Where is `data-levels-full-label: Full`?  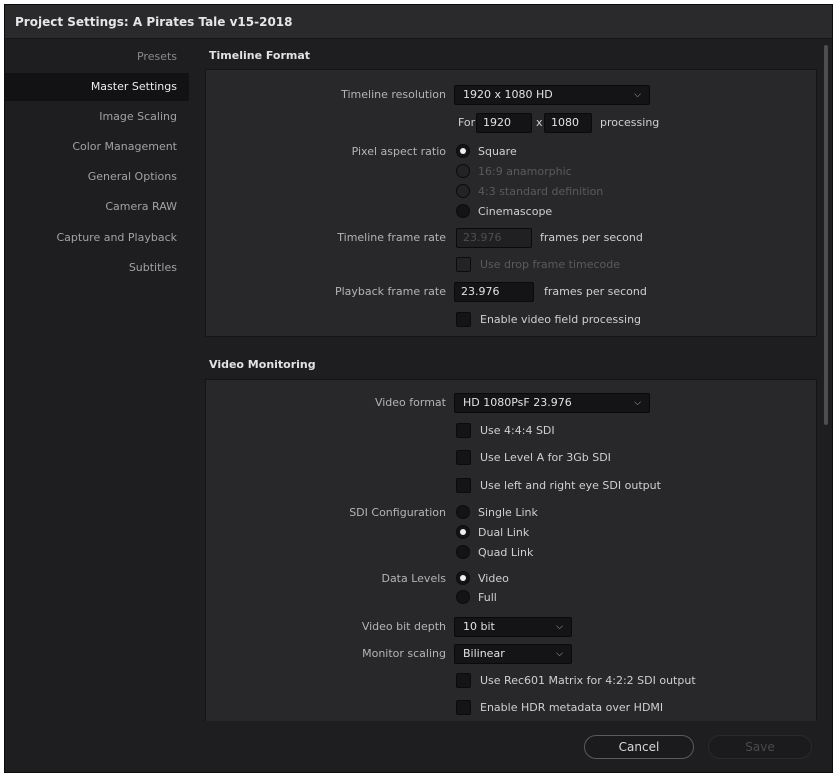
data-levels-full-label: Full is located at coordinates (487, 597).